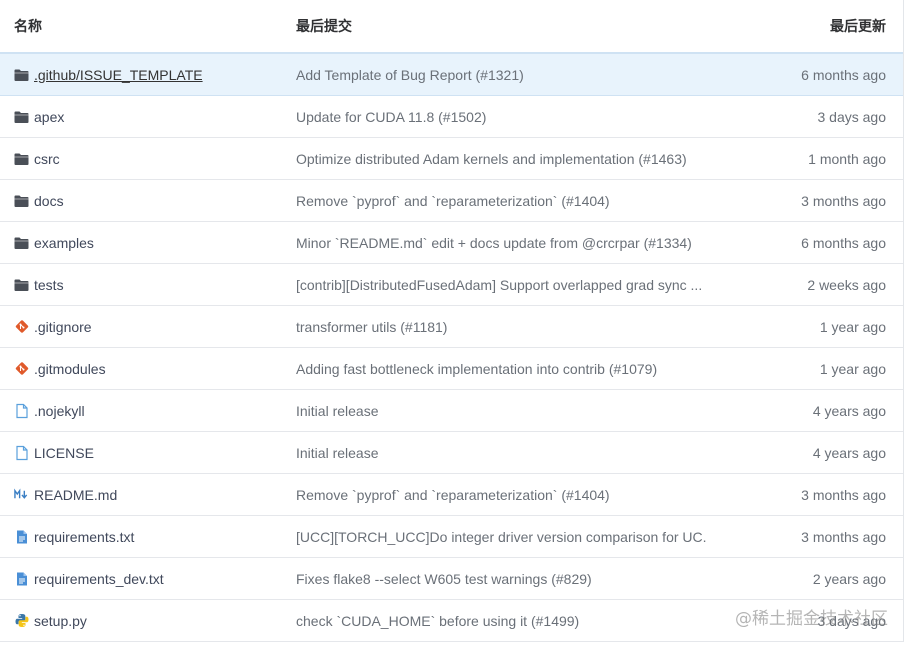  What do you see at coordinates (75, 495) in the screenshot?
I see `file-name-link: README.md` at bounding box center [75, 495].